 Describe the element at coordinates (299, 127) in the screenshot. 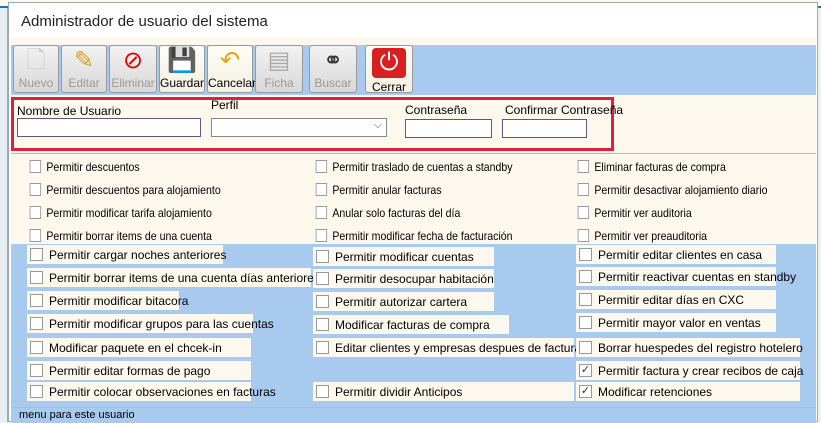

I see `profile-select: ⌵` at that location.